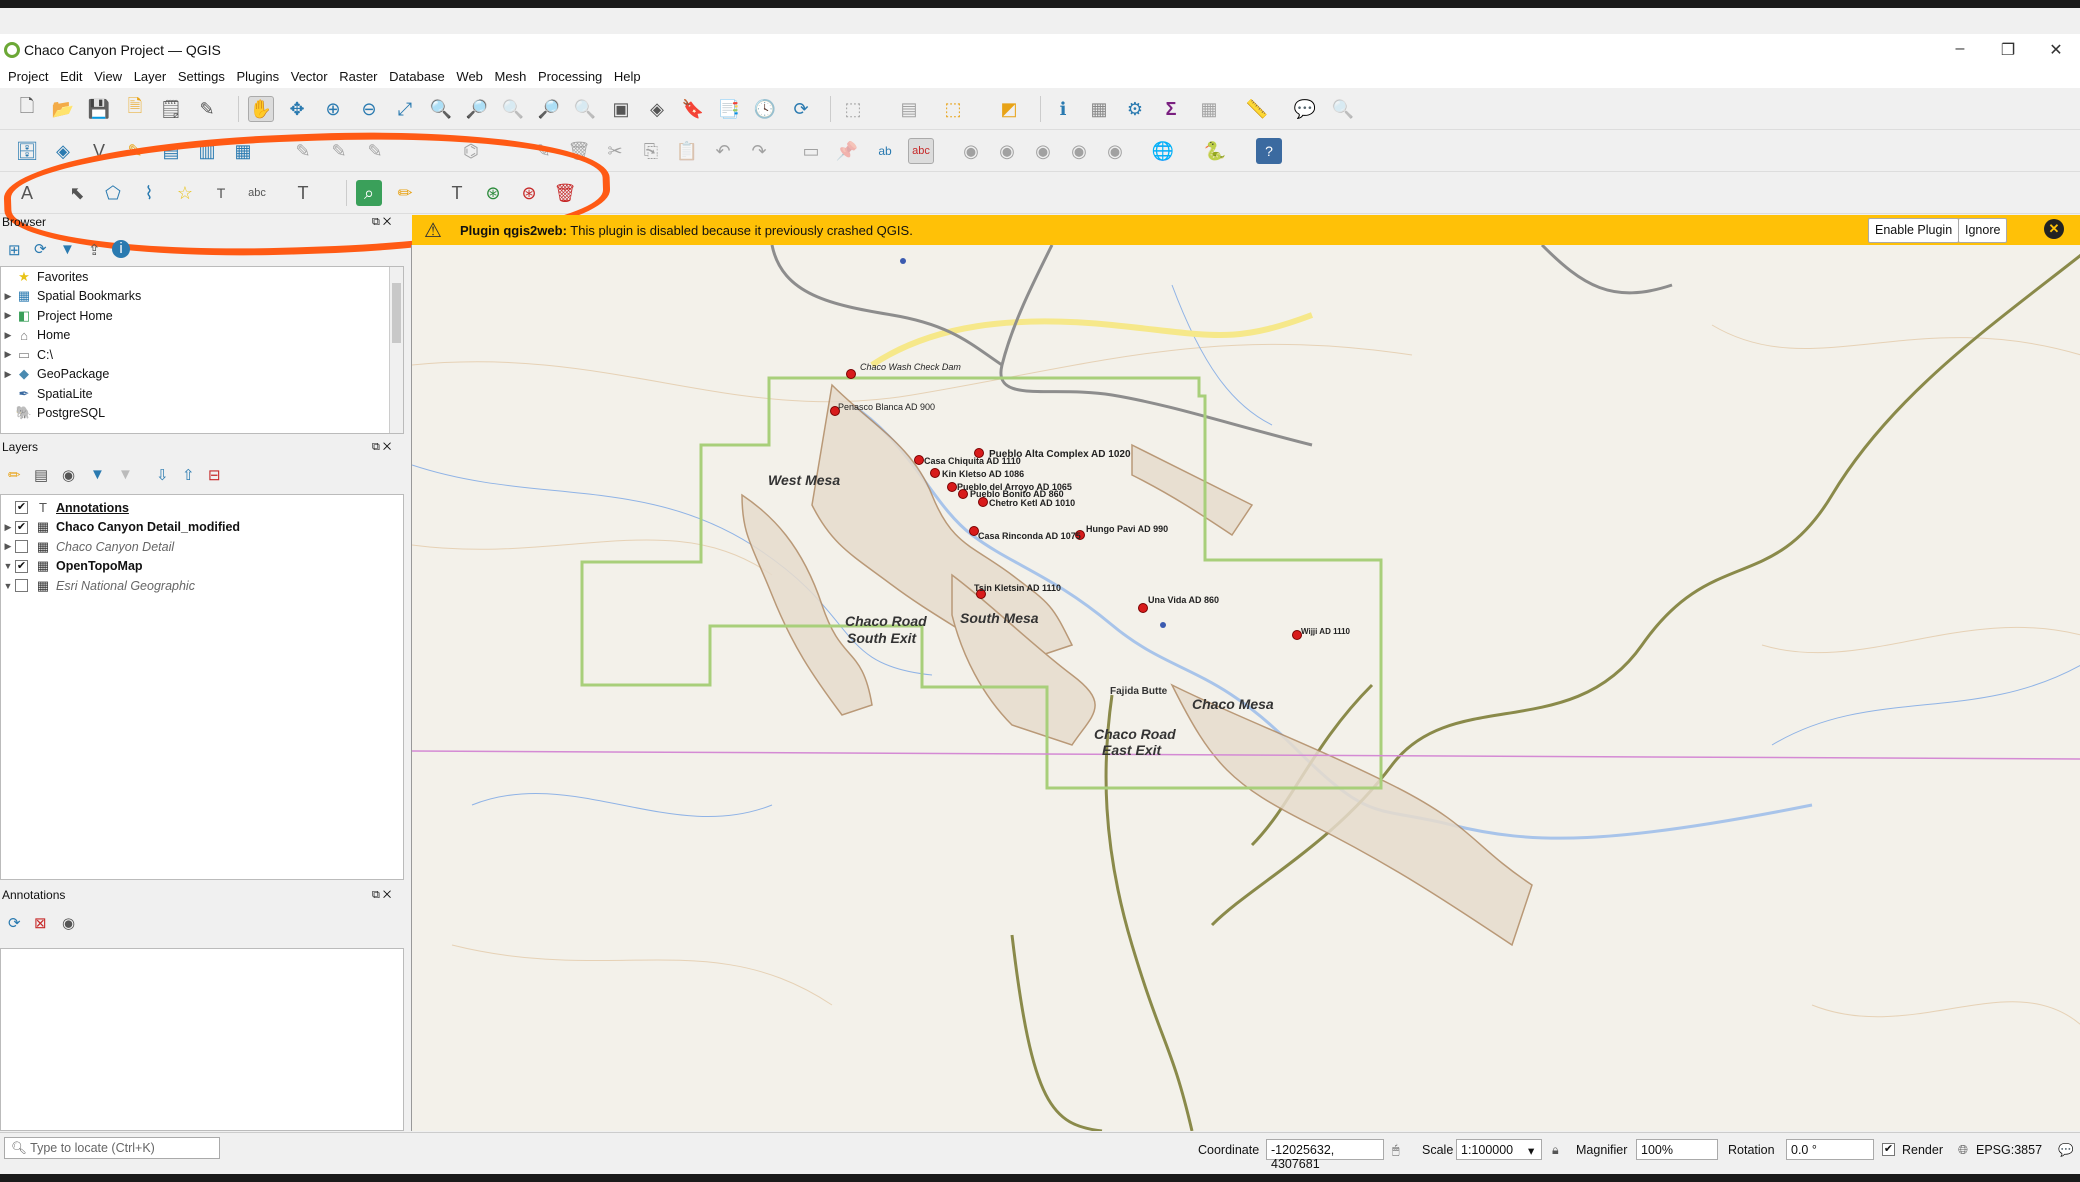 The image size is (2080, 1182). I want to click on zoom-to-layer-icon: 🔎, so click(477, 109).